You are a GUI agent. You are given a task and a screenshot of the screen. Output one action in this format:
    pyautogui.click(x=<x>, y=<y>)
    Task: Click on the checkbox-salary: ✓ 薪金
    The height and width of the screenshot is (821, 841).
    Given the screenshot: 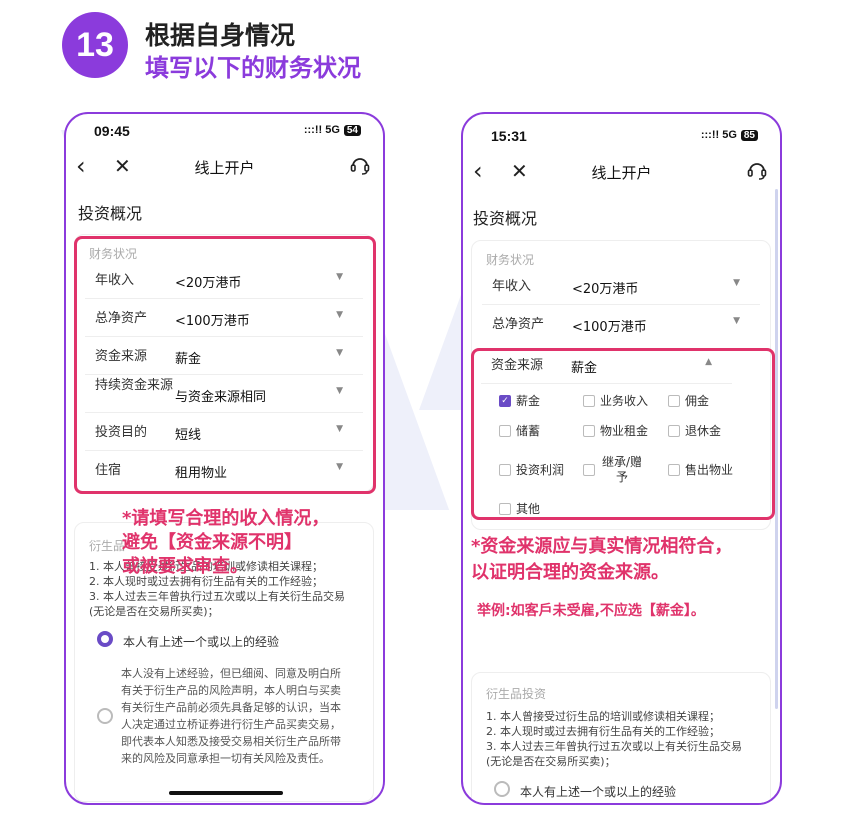 What is the action you would take?
    pyautogui.click(x=519, y=400)
    